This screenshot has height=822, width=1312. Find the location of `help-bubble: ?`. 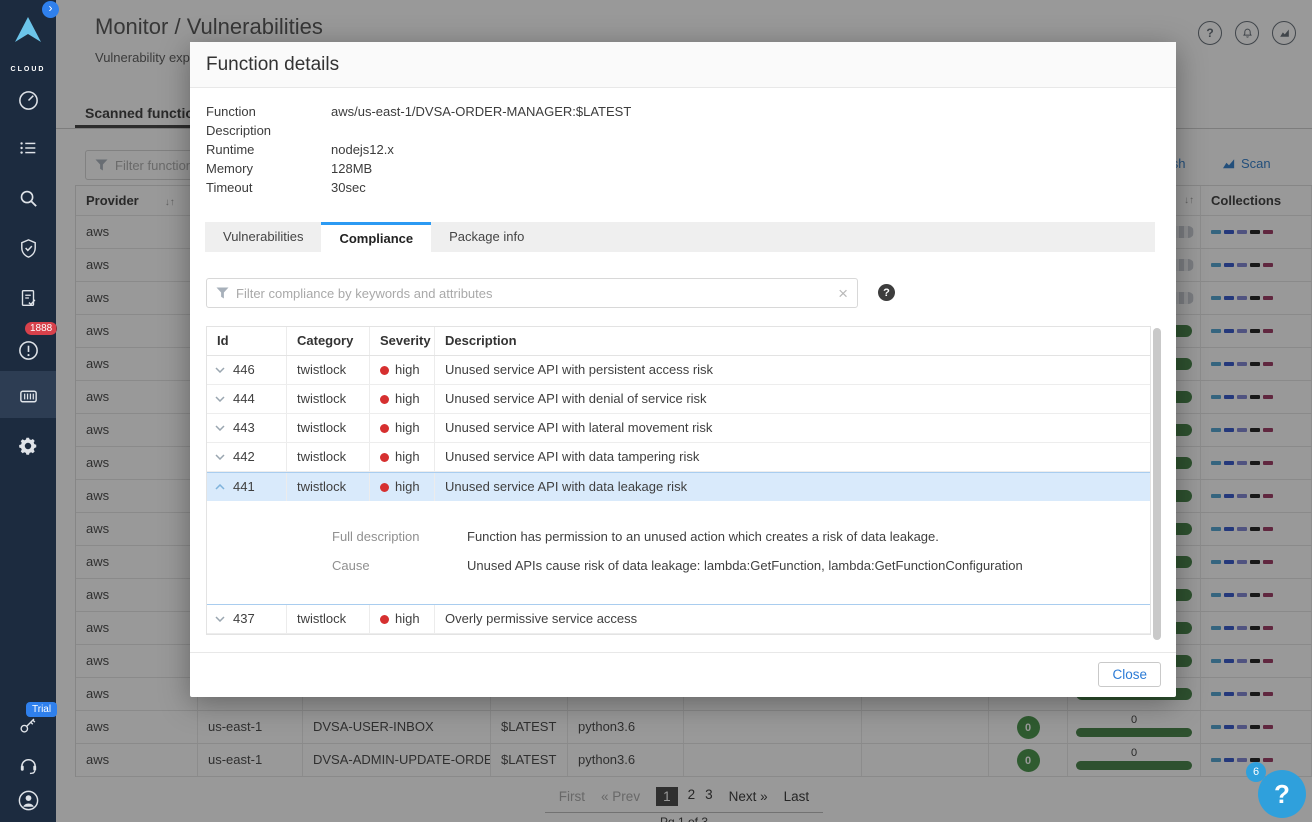

help-bubble: ? is located at coordinates (1282, 794).